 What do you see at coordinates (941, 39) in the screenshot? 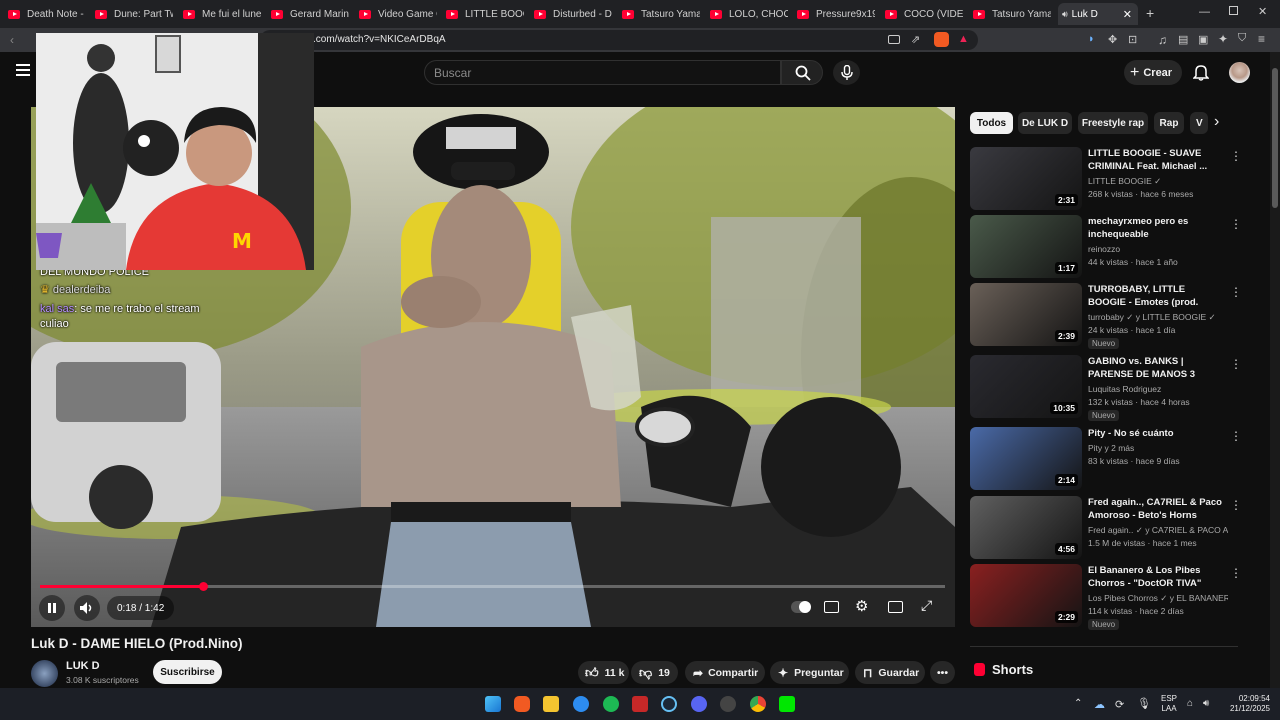
I see `brave-shield-icon` at bounding box center [941, 39].